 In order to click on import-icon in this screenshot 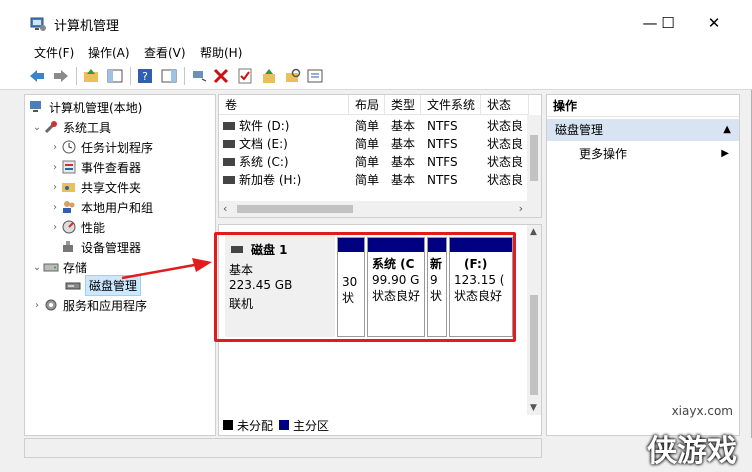, I will do `click(269, 76)`.